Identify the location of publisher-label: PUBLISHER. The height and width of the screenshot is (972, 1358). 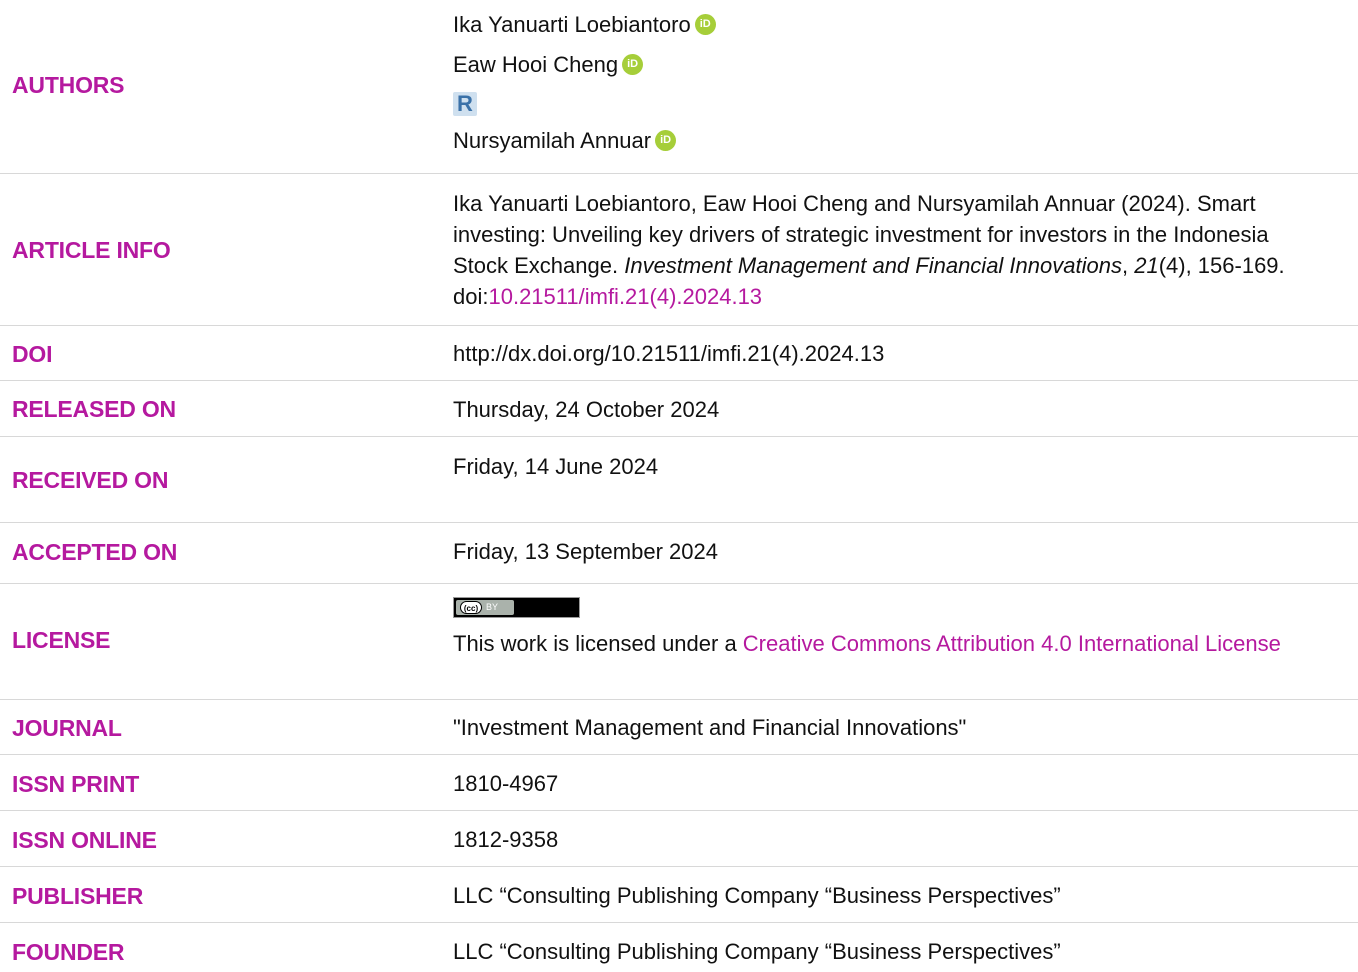
(78, 896).